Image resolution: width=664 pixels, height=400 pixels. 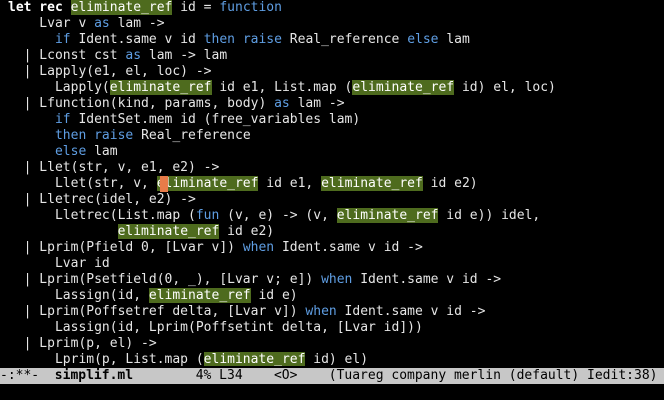 I want to click on code-keyword: let rec, so click(x=39, y=7).